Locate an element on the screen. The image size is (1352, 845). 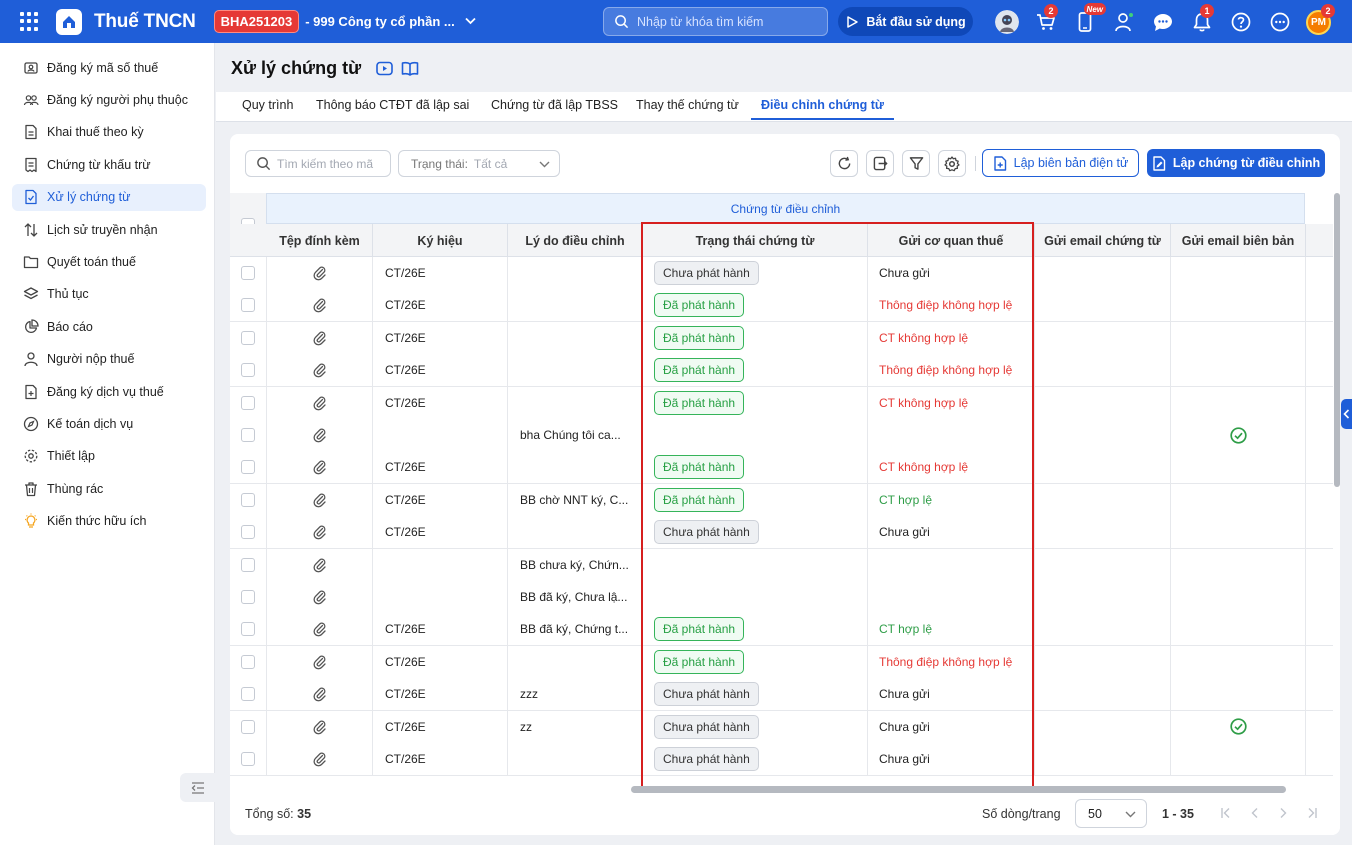
sidebar-item: Thiết lập is located at coordinates (109, 456).